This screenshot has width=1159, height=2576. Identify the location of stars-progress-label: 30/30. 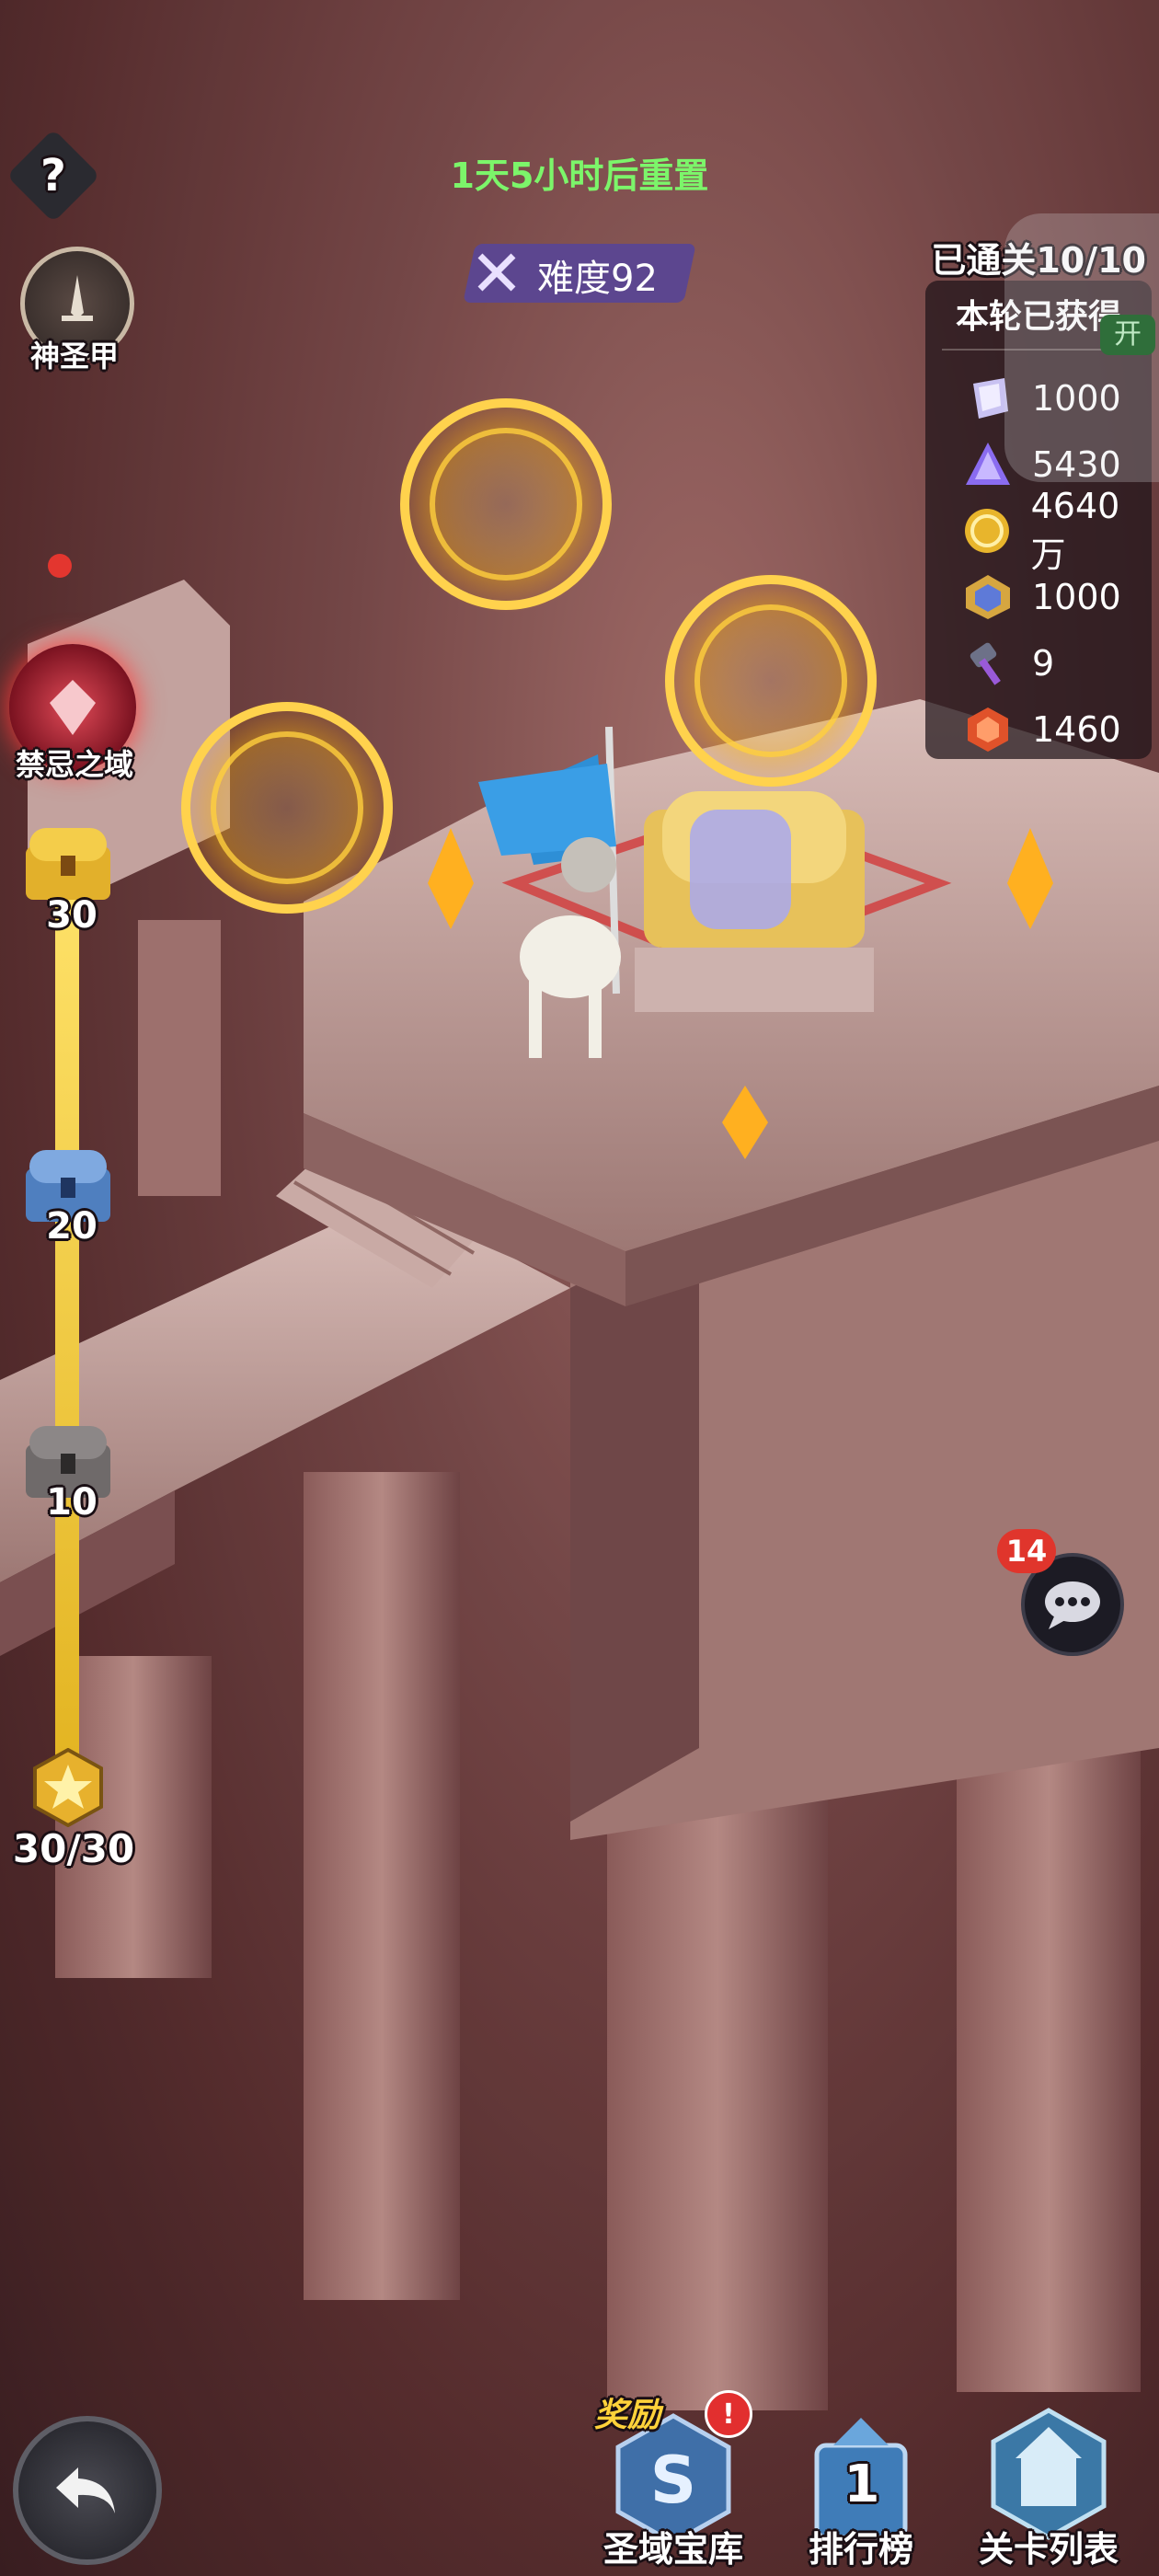
(73, 1848).